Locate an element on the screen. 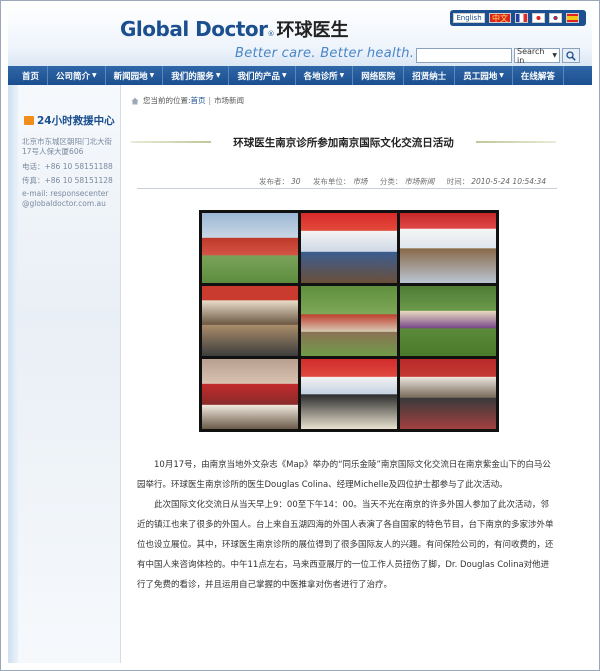 This screenshot has width=600, height=671. logo-text-en: Global Doctor is located at coordinates (194, 29).